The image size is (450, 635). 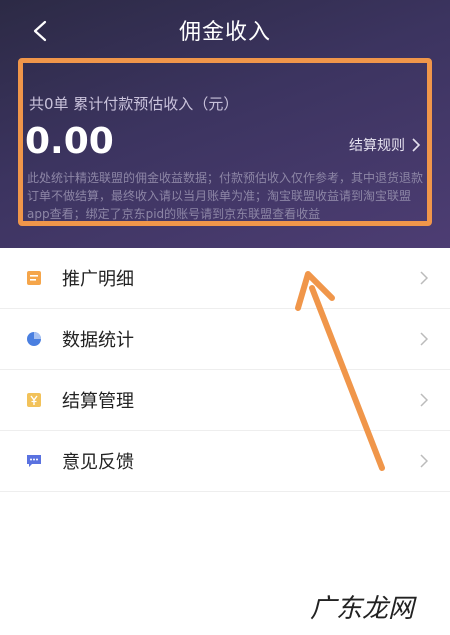 What do you see at coordinates (34, 400) in the screenshot?
I see `yen-card-icon` at bounding box center [34, 400].